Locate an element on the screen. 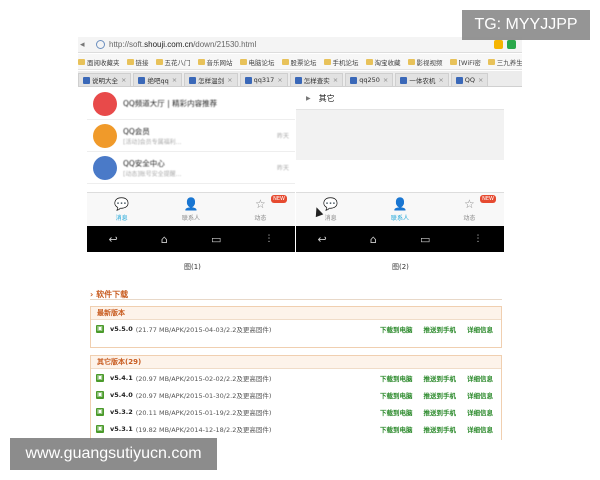  tab-strip: 说明大全 × 绝吧qq × 怎样温剑 × qq317 × 怎样查实 × qq250 × 一体农机 × QQ × is located at coordinates (300, 79).